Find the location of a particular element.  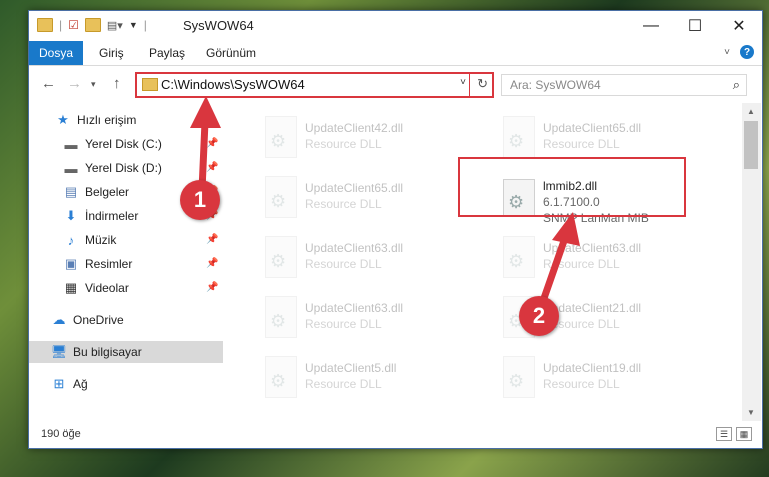

customize-icon: ▤▾ is located at coordinates (115, 25).